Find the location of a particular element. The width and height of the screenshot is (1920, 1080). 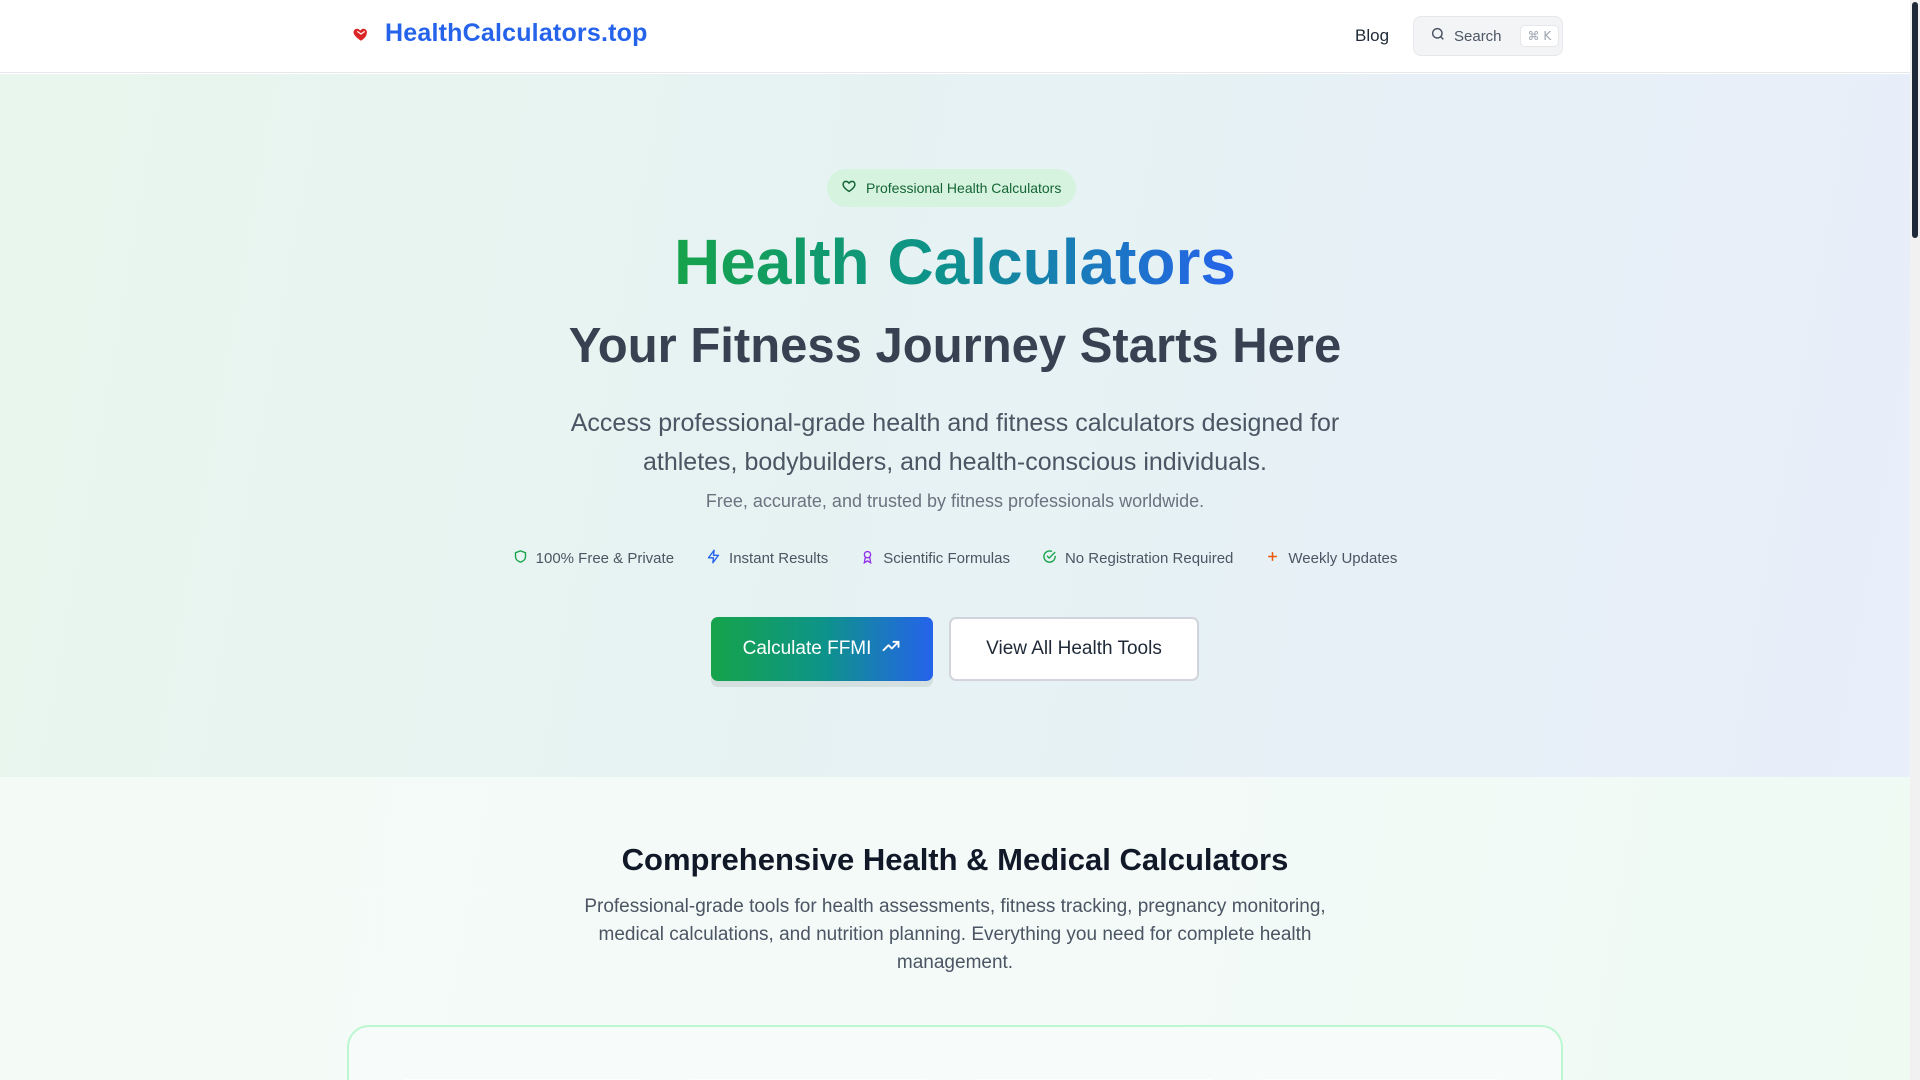

hero-subtitle: Your Fitness Journey Starts Here is located at coordinates (955, 346).